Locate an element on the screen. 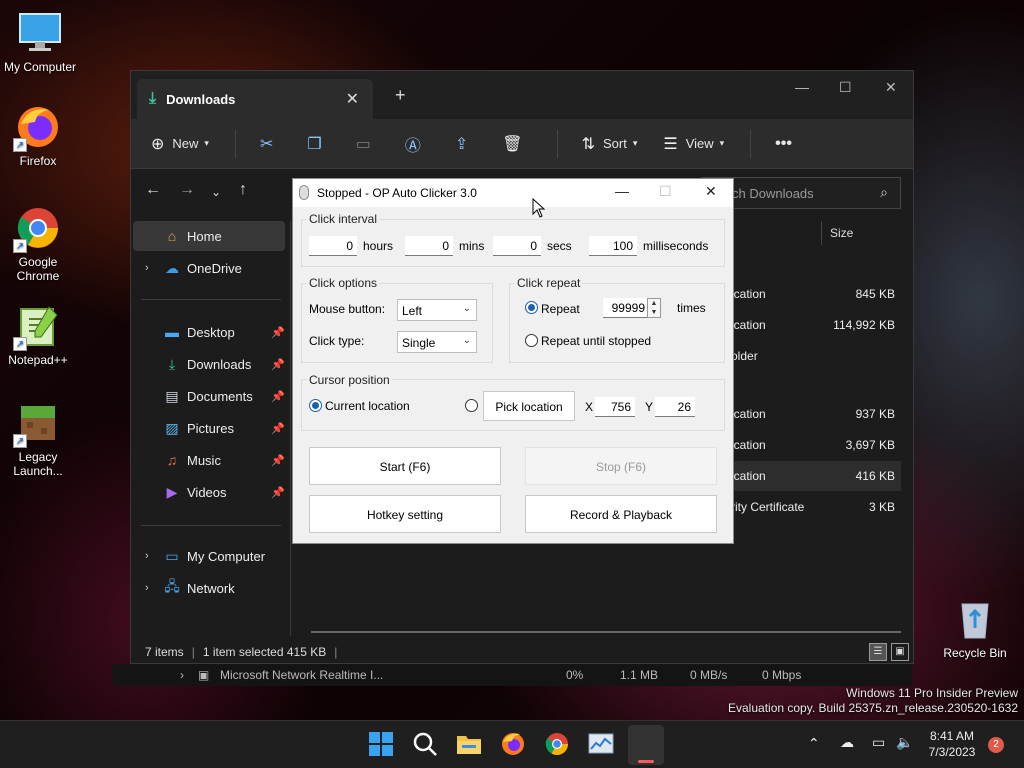 This screenshot has width=1024, height=768. back-arrow-icon: ← is located at coordinates (153, 190).